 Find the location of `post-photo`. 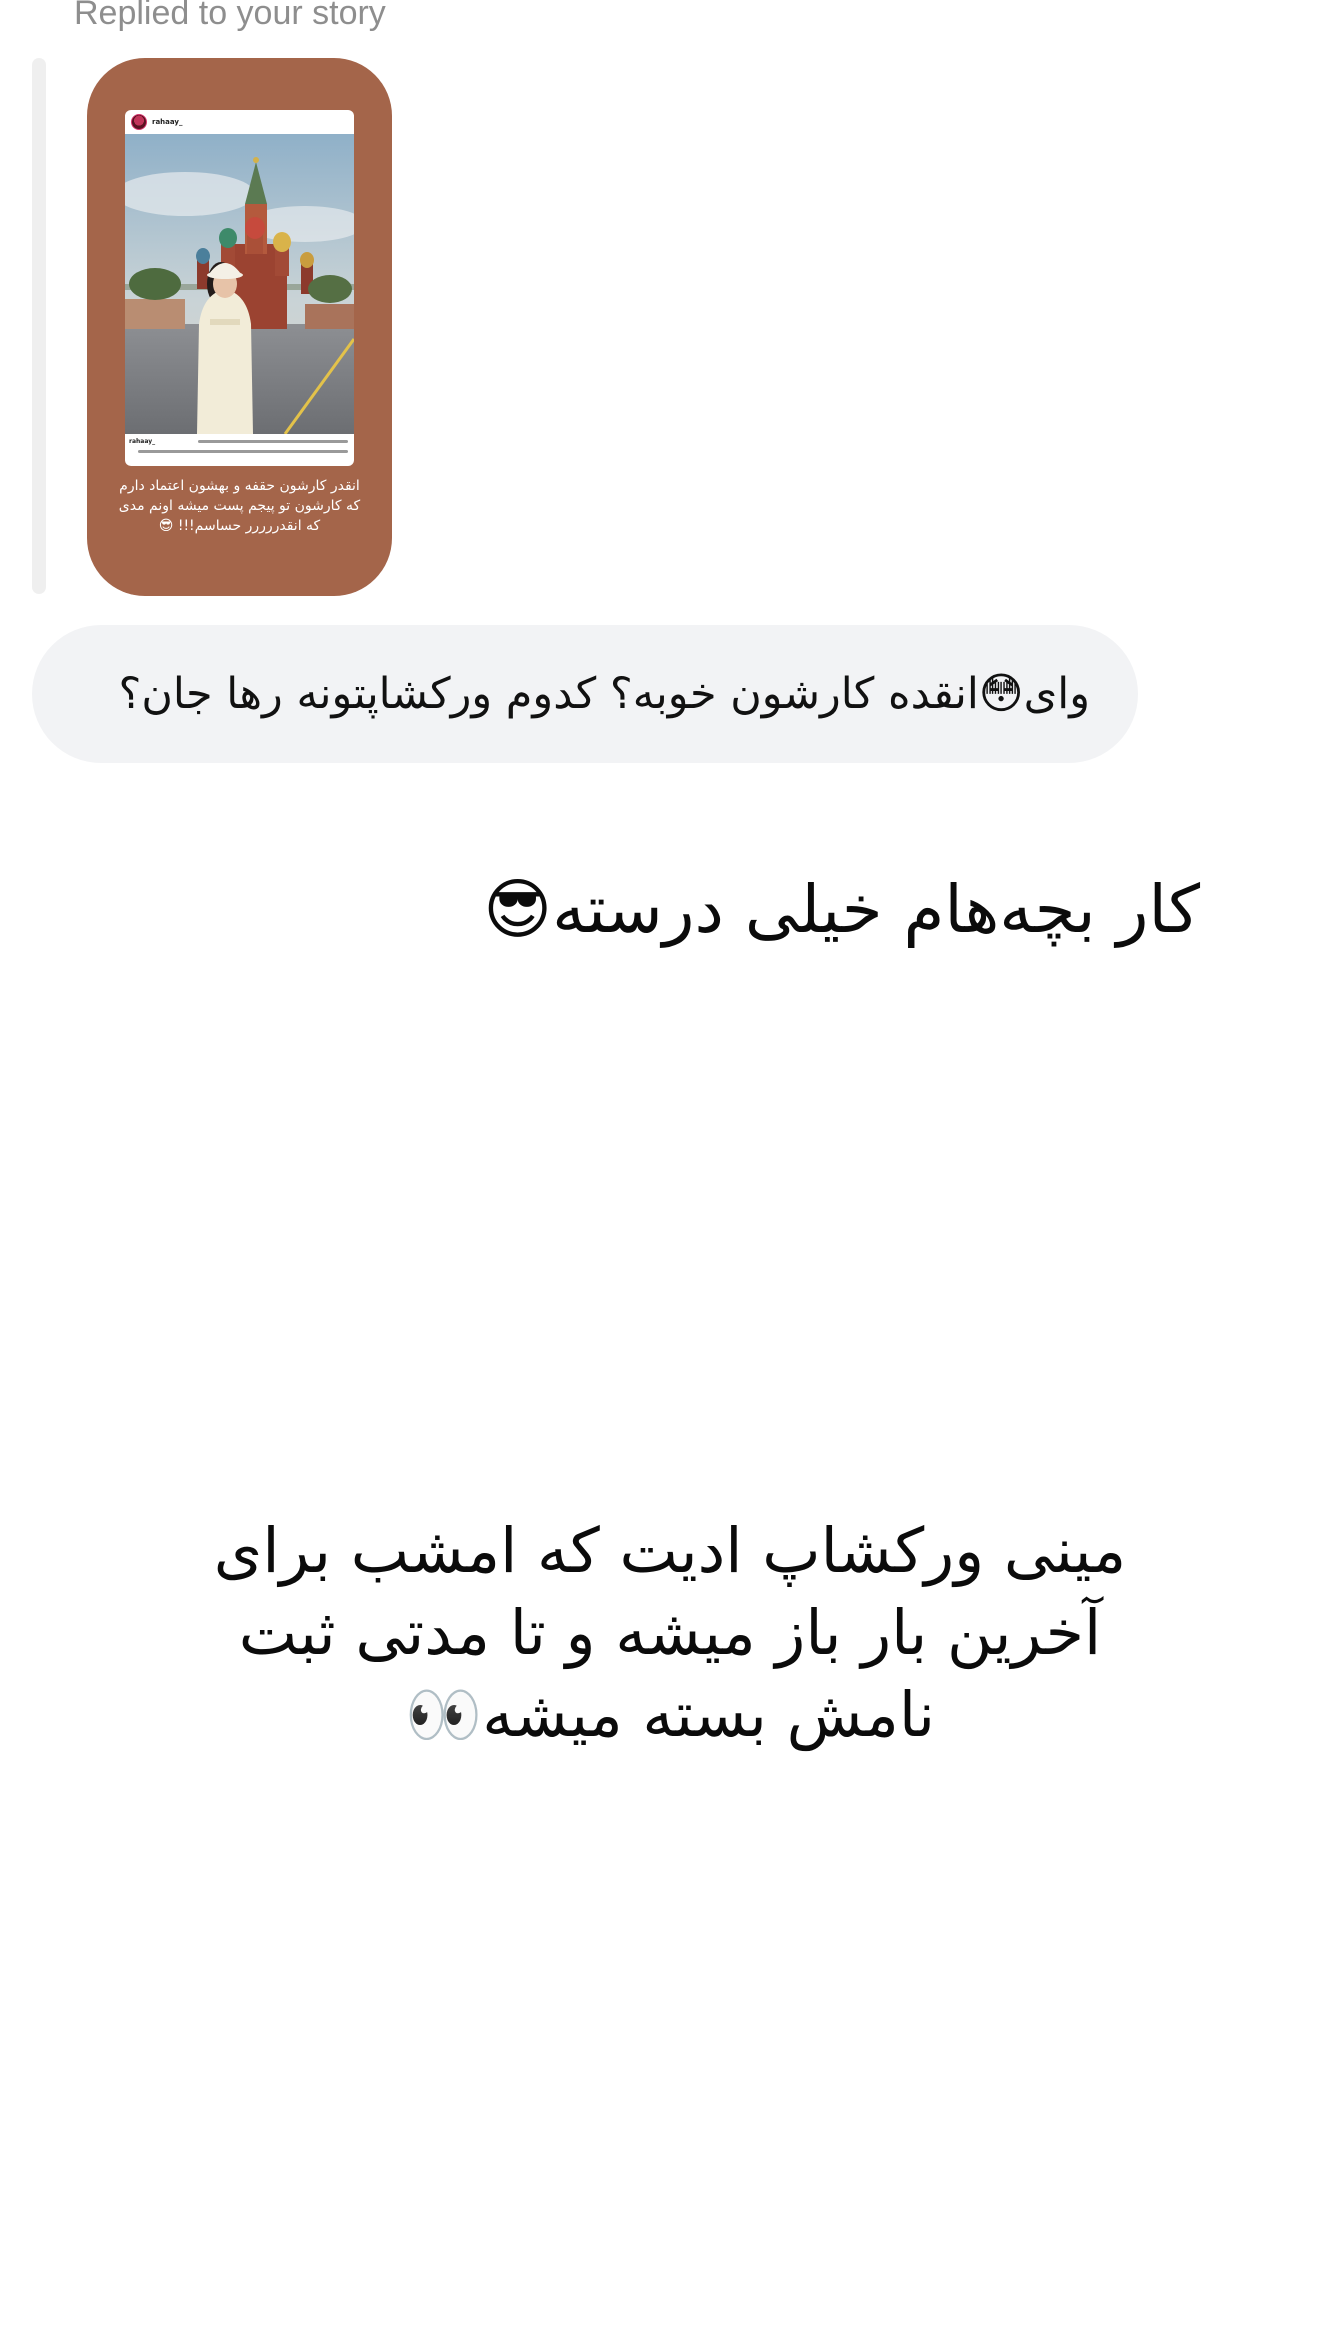

post-photo is located at coordinates (239, 284).